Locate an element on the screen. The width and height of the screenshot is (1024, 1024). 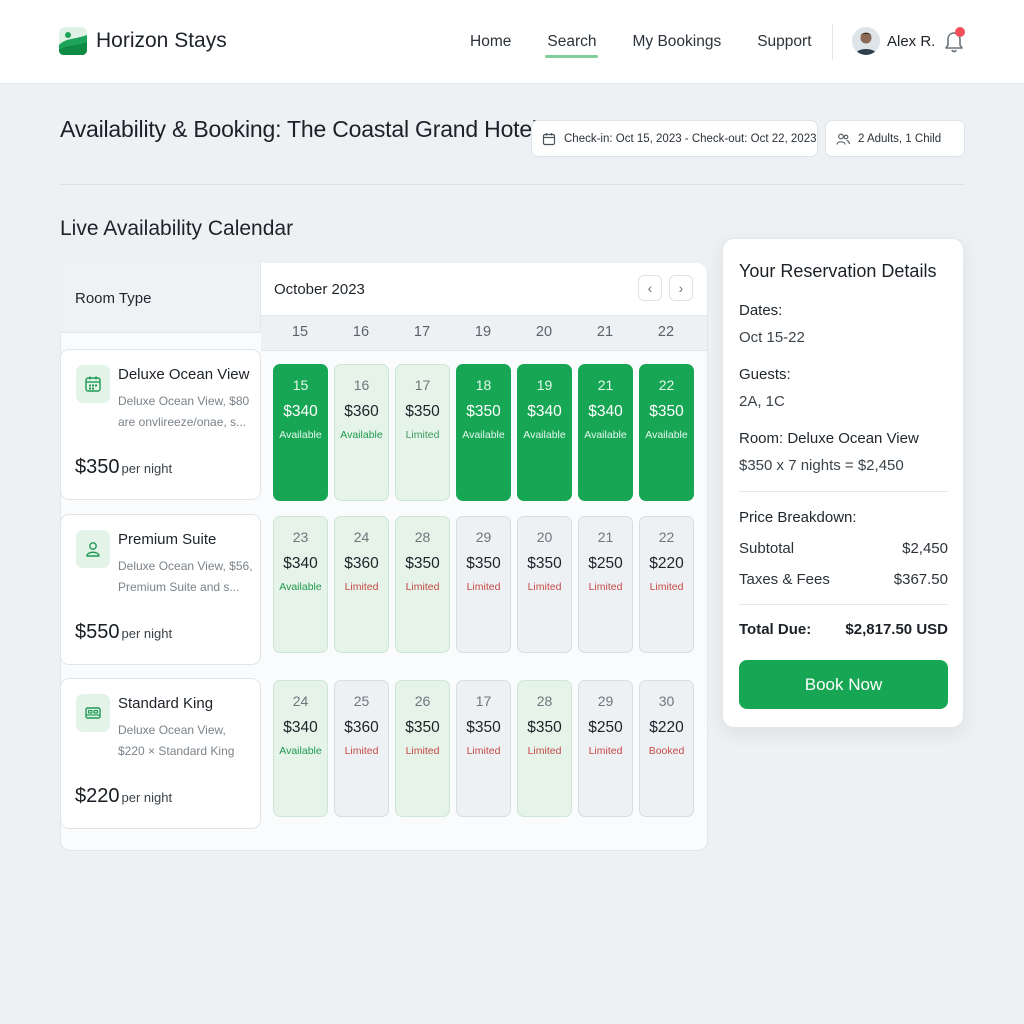
day-cell: 18 $350 Available is located at coordinates (483, 432).